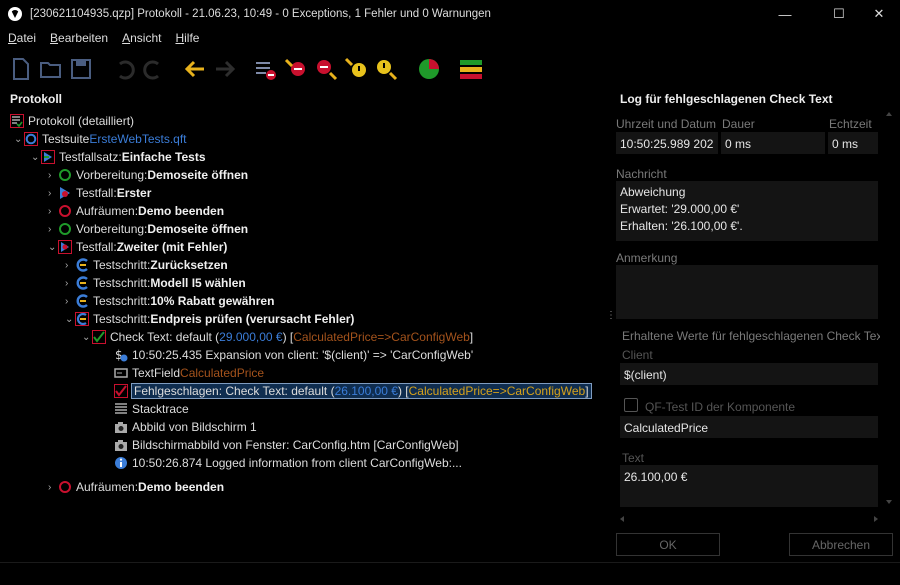  Describe the element at coordinates (99, 193) in the screenshot. I see `tree-node-testcase-first: › Testfall: Erster` at that location.